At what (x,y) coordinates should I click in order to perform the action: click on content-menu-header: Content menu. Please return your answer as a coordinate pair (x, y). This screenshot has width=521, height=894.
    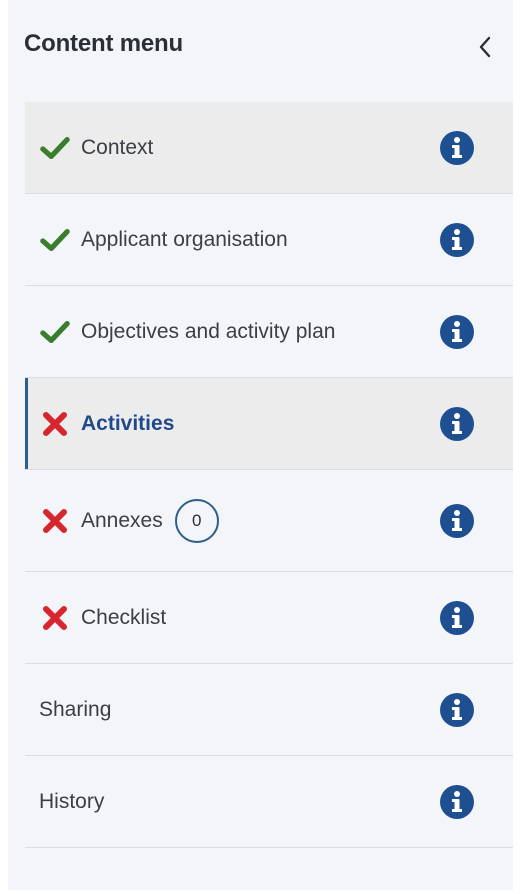
    Looking at the image, I should click on (260, 50).